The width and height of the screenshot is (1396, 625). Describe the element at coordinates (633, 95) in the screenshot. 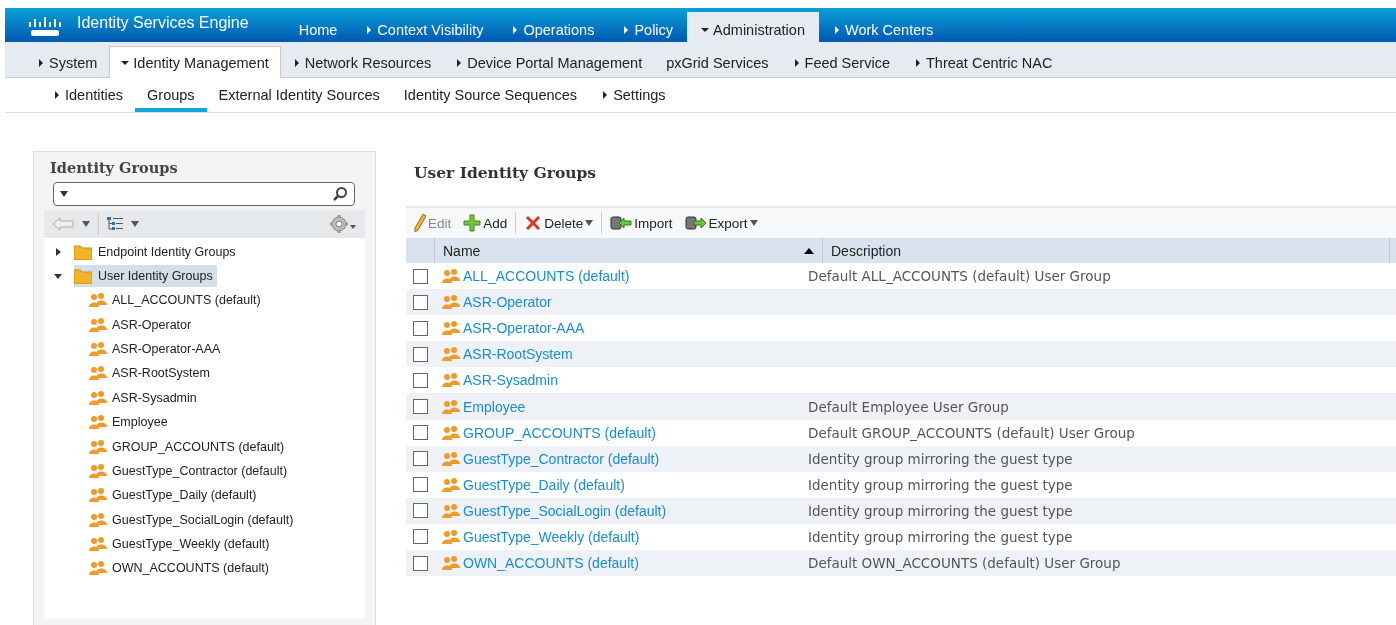

I see `nav-tab: Settings` at that location.